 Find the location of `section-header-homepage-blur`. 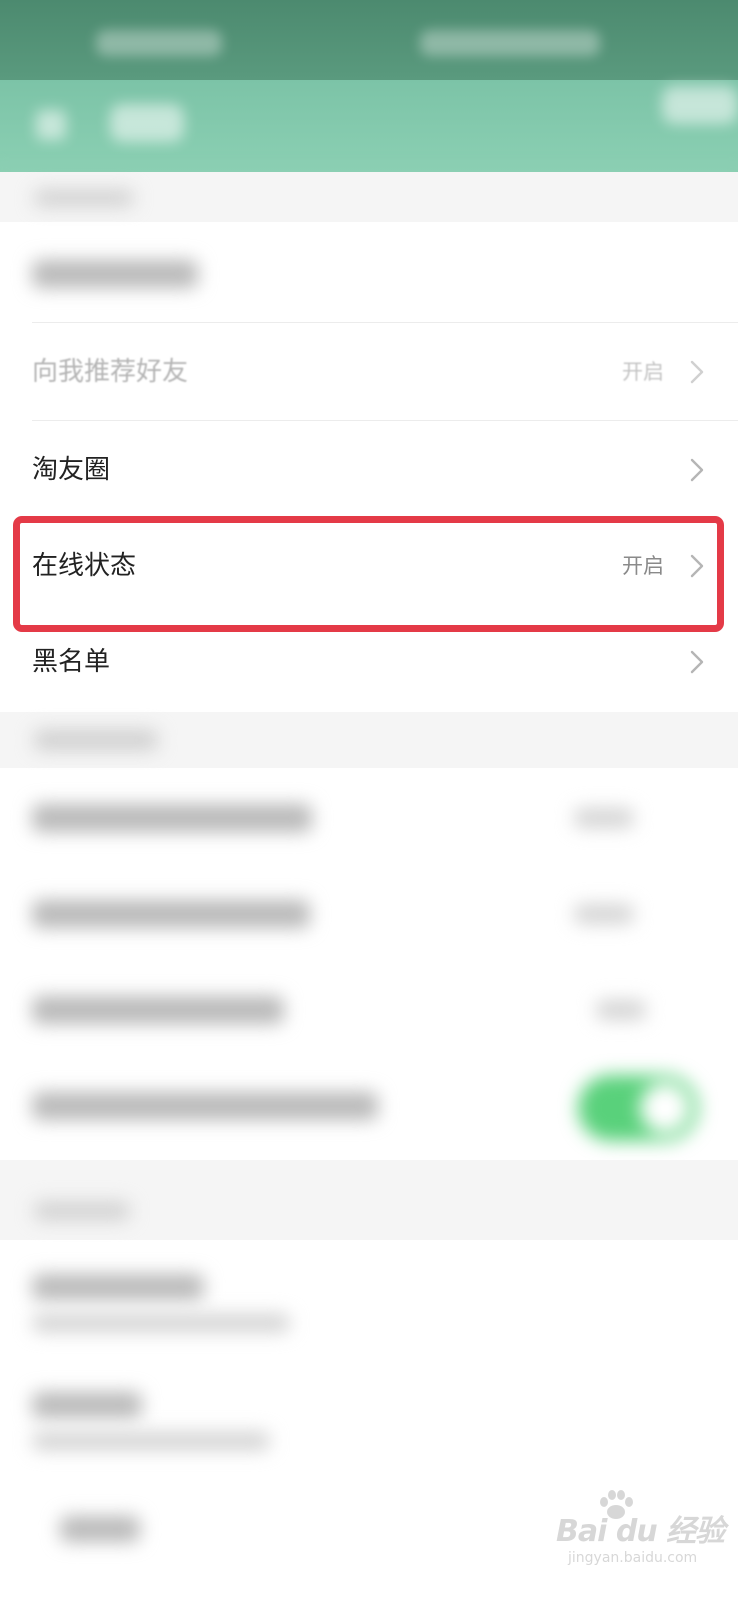

section-header-homepage-blur is located at coordinates (96, 740).